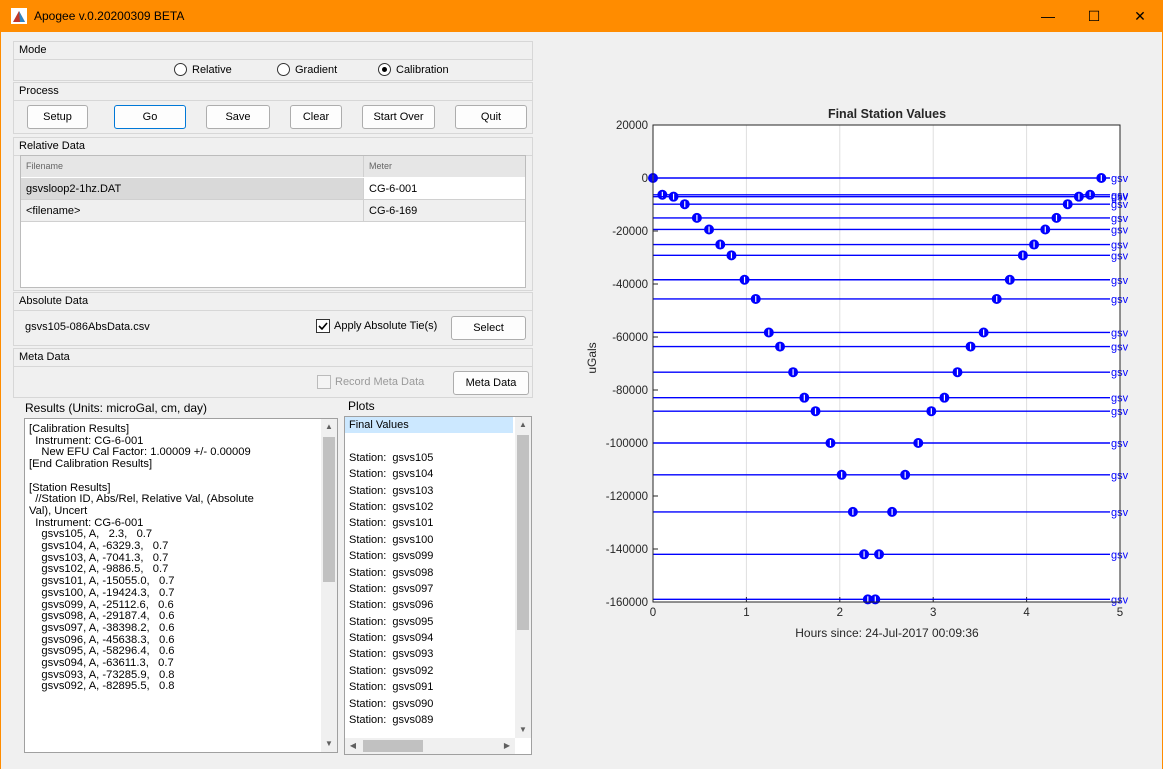 Image resolution: width=1163 pixels, height=769 pixels. What do you see at coordinates (1026, 613) in the screenshot?
I see `x-tick-label: 4` at bounding box center [1026, 613].